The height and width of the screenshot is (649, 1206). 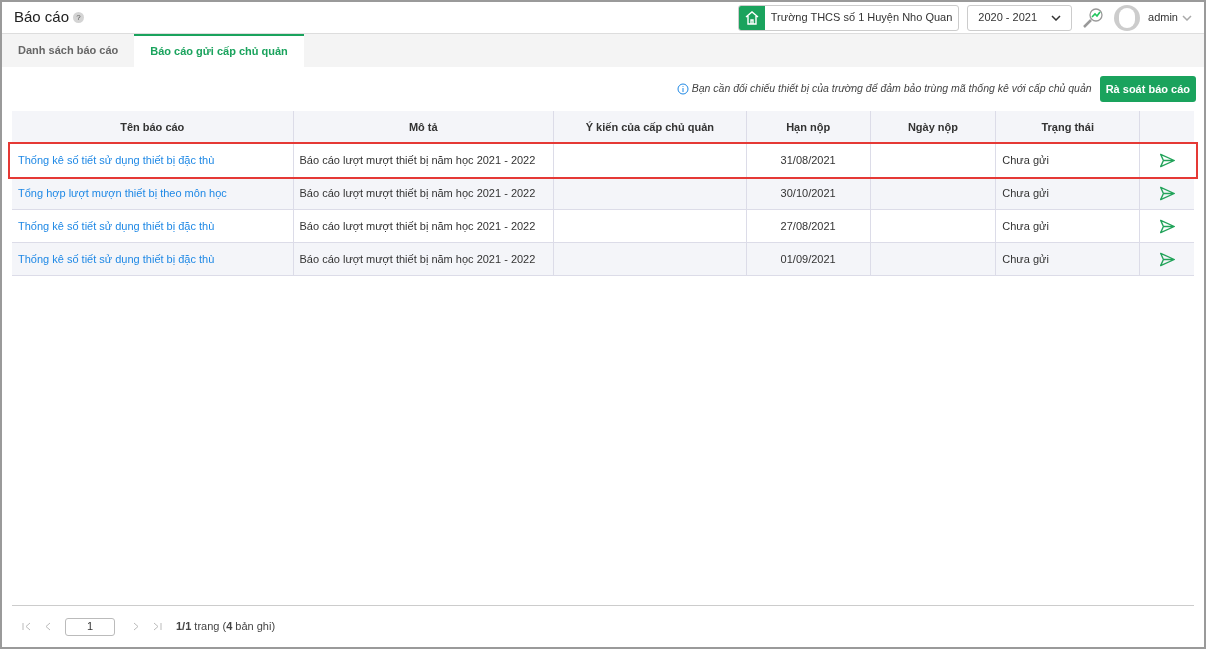 What do you see at coordinates (603, 193) in the screenshot?
I see `table-row: Tổng hợp lượt mượn thiết bị theo môn học Báo cáo lượt mượt thiết bị năm học 2021 - 2022 30/10/2021 Chưa gửi` at bounding box center [603, 193].